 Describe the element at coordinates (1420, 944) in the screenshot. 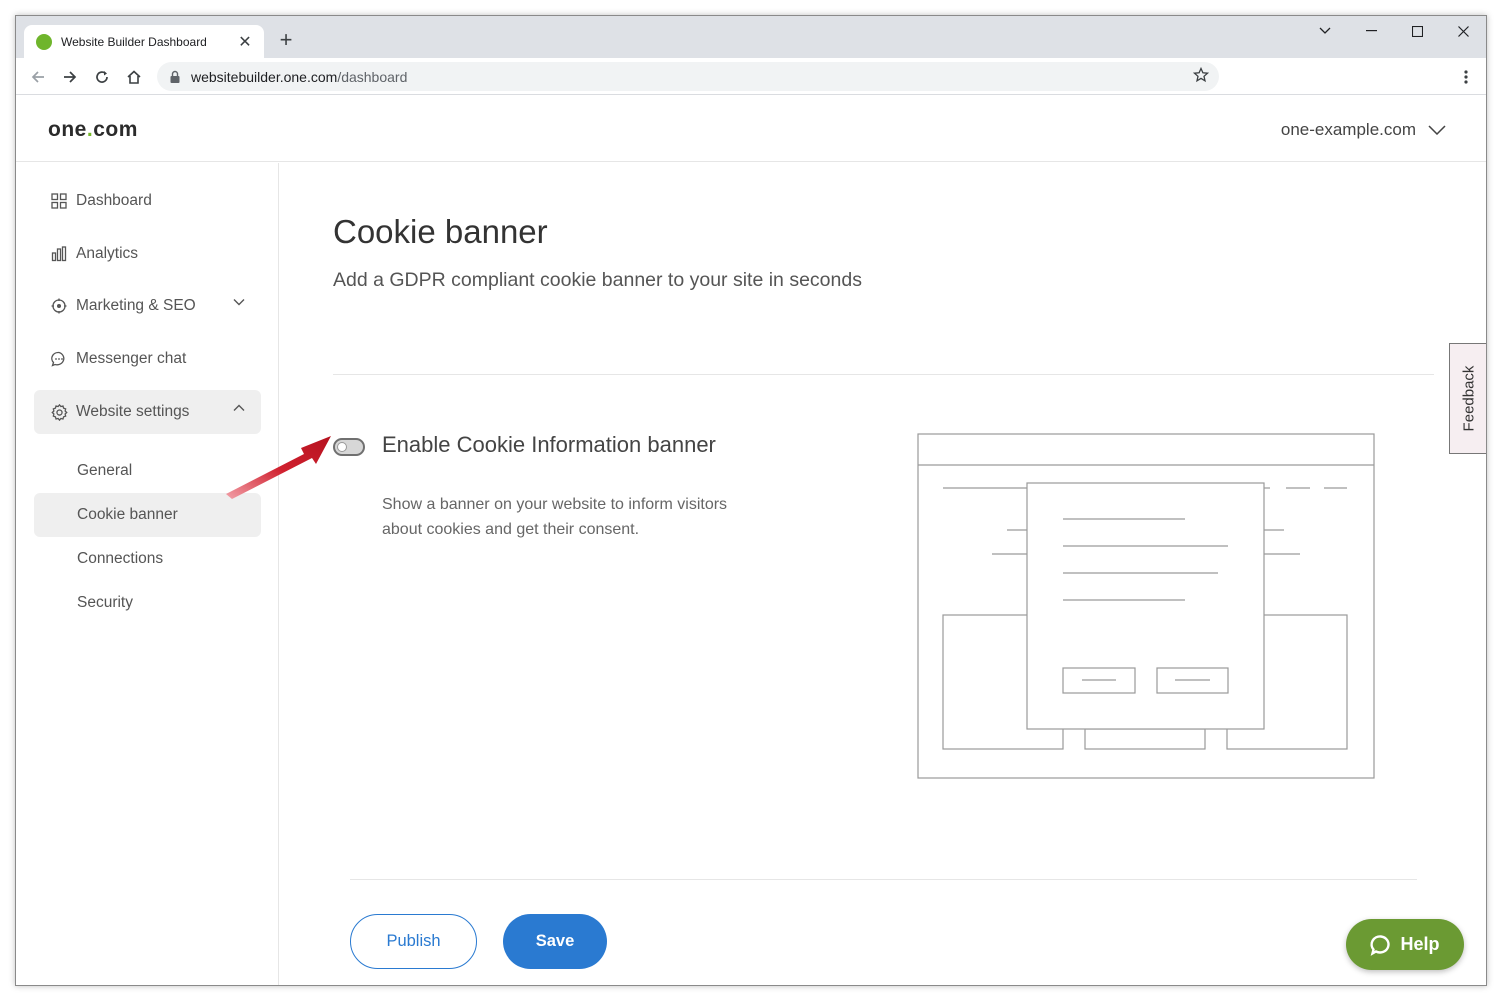

I see `help-label: Help` at that location.